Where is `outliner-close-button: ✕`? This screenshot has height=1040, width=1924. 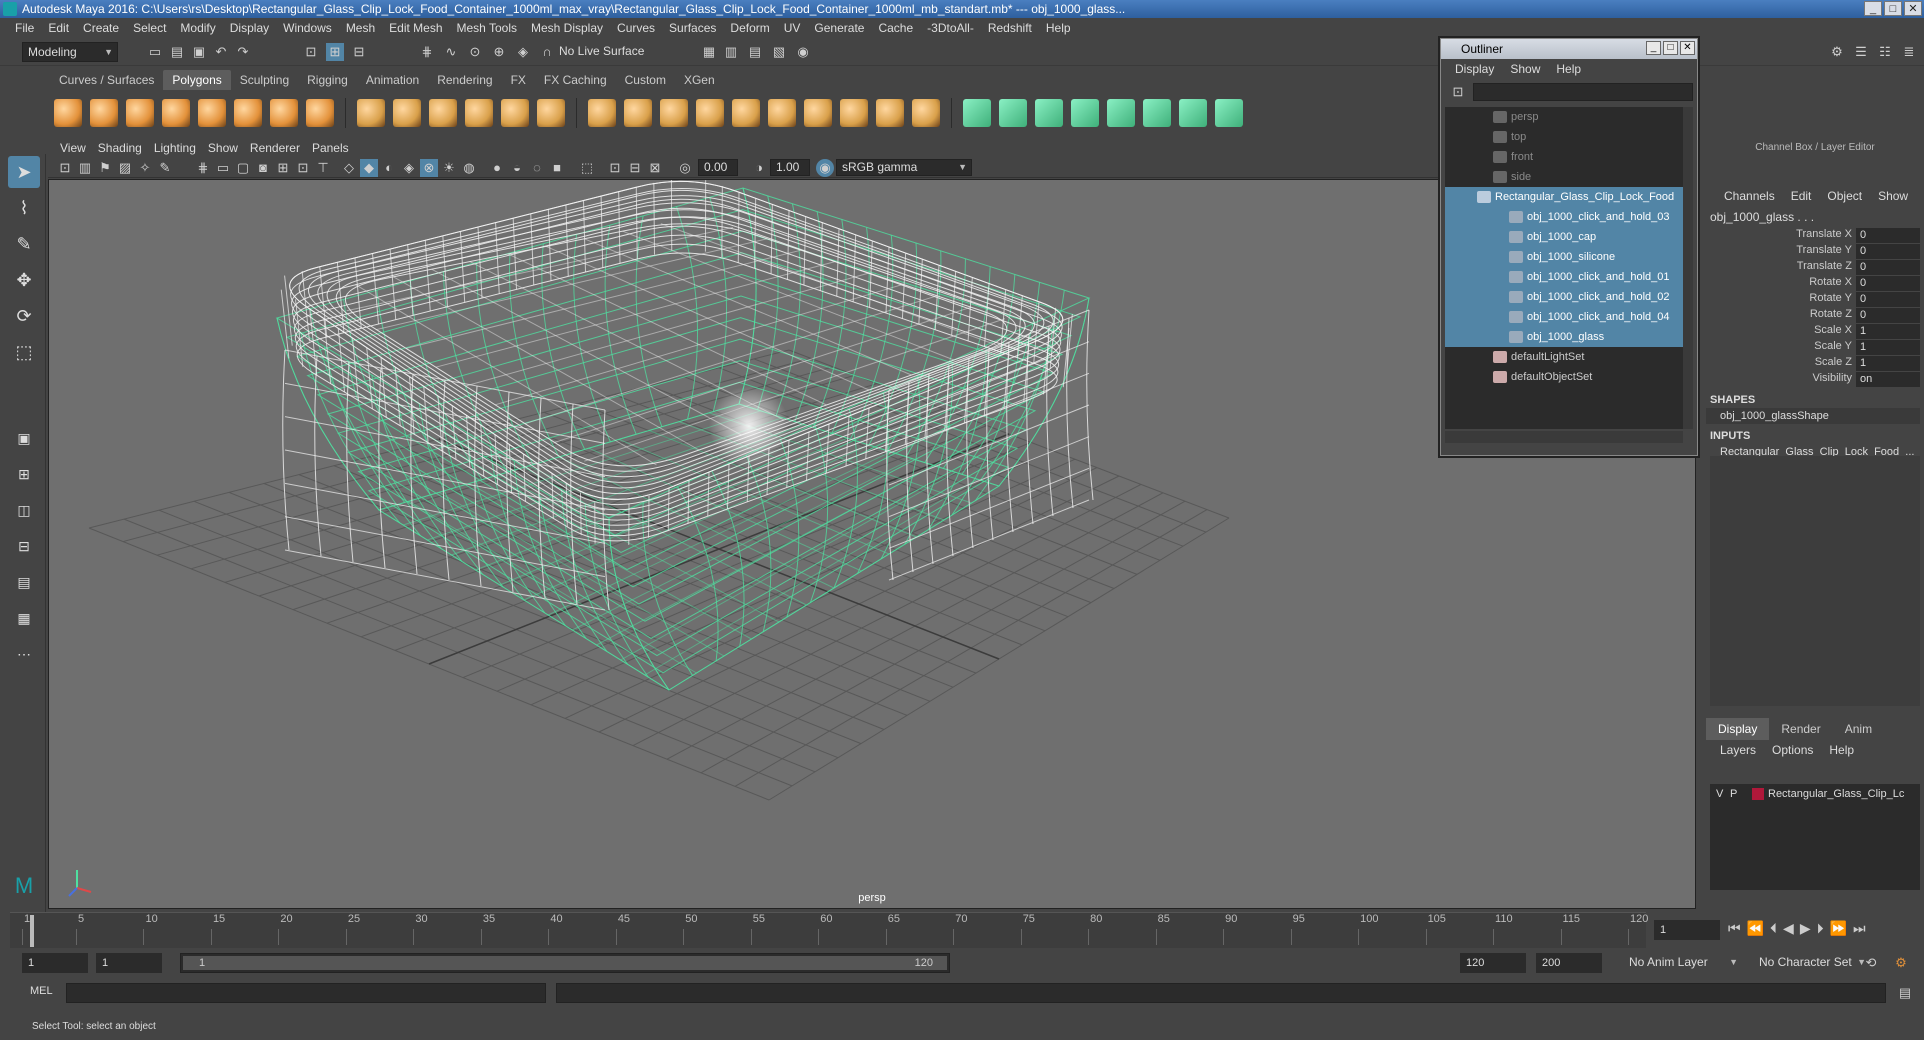
outliner-close-button: ✕ is located at coordinates (1687, 48).